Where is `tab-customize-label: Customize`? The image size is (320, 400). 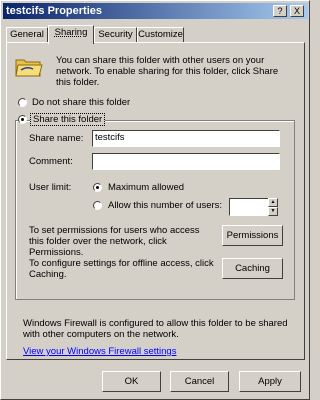 tab-customize-label: Customize is located at coordinates (160, 34).